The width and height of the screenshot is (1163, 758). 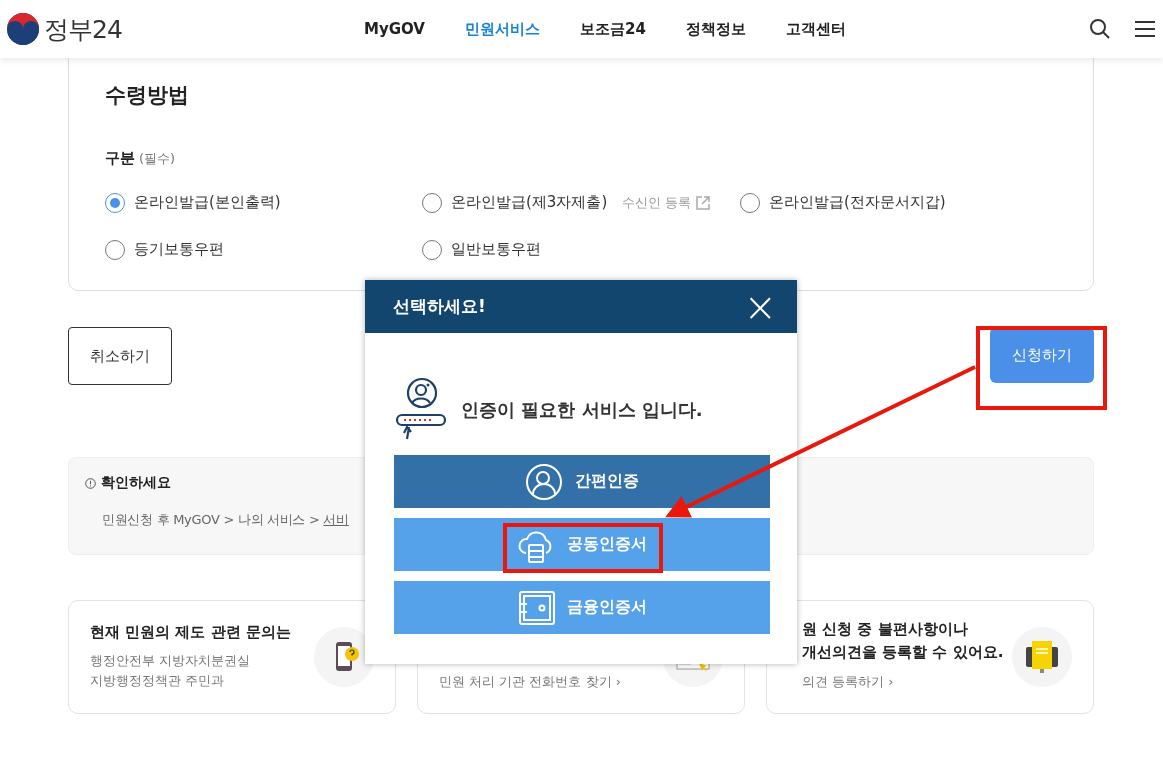 I want to click on option-label: 등기보통우편, so click(x=179, y=249).